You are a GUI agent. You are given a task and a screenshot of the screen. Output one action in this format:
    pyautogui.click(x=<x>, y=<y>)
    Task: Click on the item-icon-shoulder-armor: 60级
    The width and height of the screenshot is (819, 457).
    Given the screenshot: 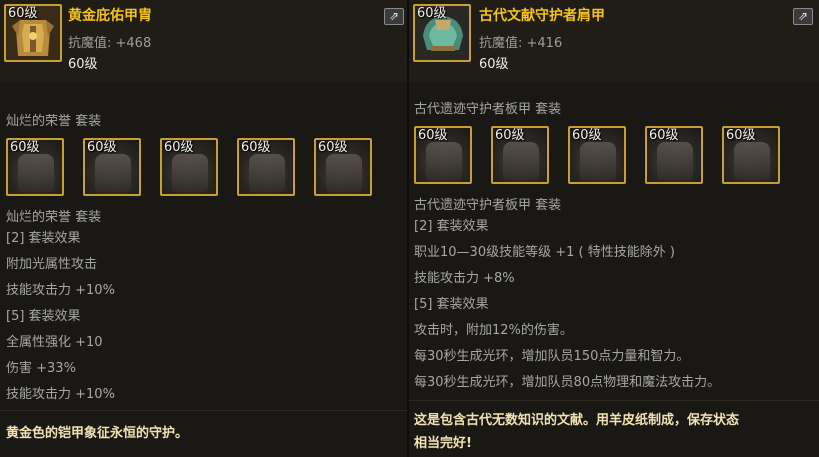 What is the action you would take?
    pyautogui.click(x=442, y=33)
    